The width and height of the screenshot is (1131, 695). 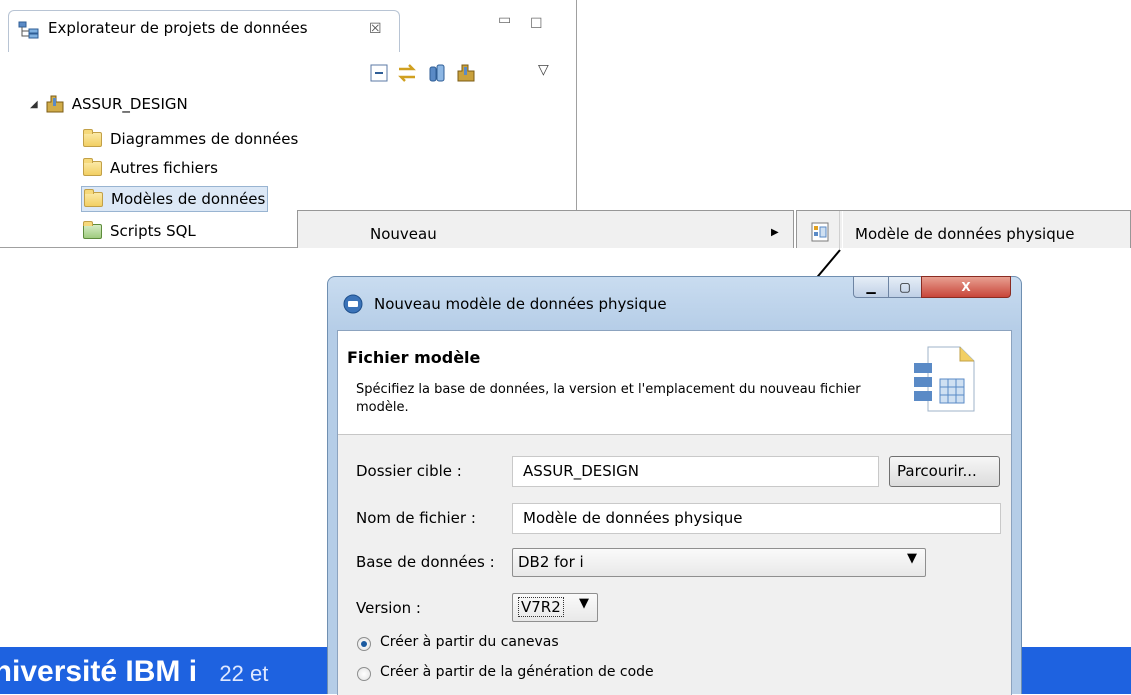 I want to click on tree-item-diagrams: Diagrammes de données, so click(x=190, y=139).